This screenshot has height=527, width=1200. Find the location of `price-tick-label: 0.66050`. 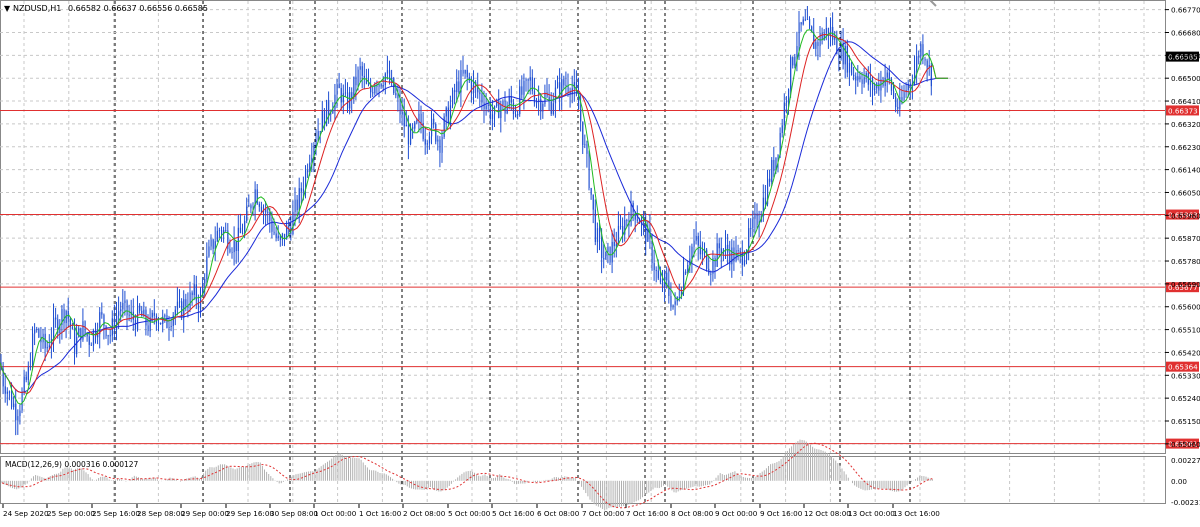

price-tick-label: 0.66050 is located at coordinates (1185, 192).